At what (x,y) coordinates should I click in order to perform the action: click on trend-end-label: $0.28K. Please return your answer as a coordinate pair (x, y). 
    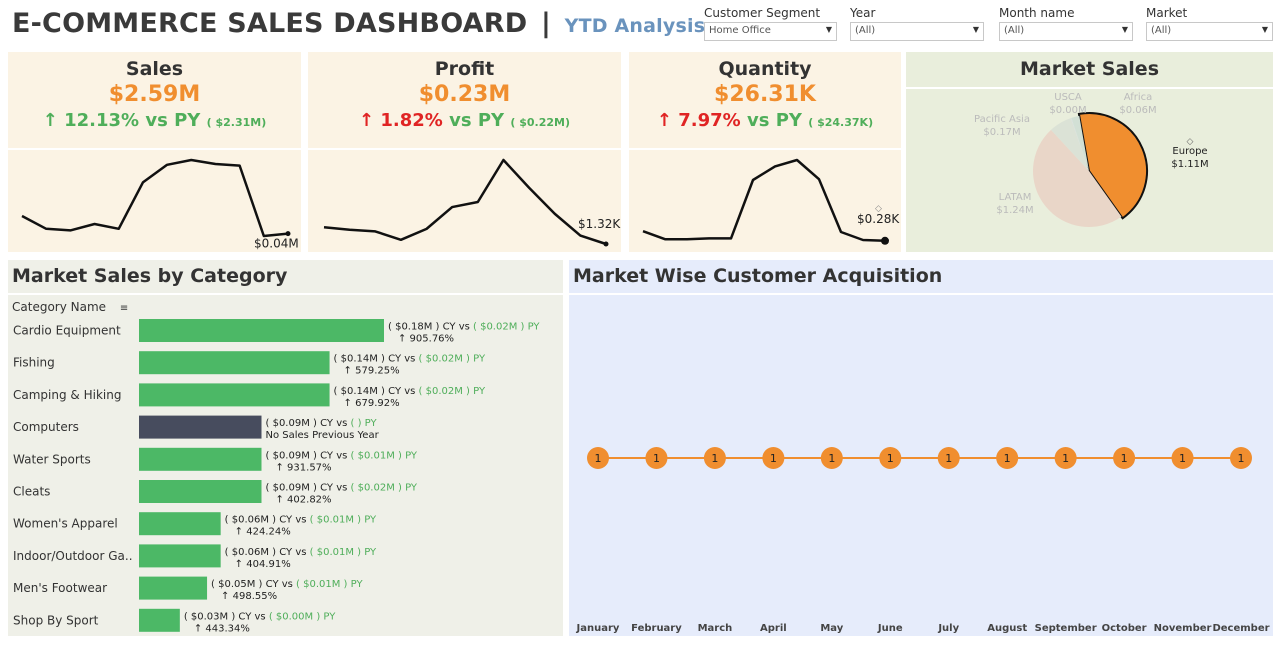
    Looking at the image, I should click on (878, 219).